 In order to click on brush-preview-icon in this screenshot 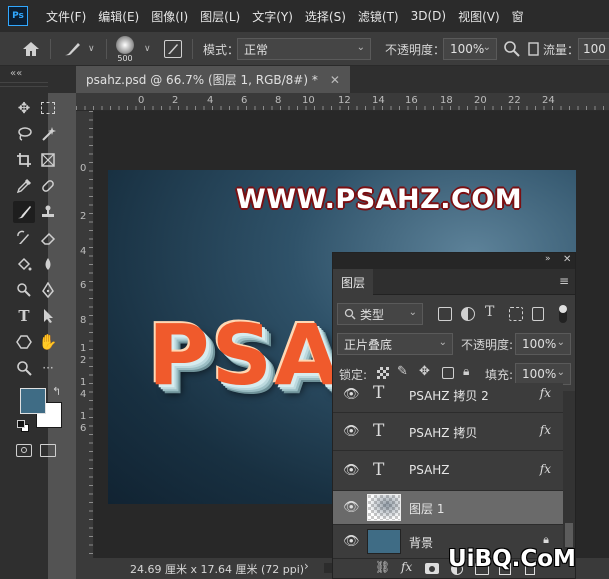, I will do `click(125, 44)`.